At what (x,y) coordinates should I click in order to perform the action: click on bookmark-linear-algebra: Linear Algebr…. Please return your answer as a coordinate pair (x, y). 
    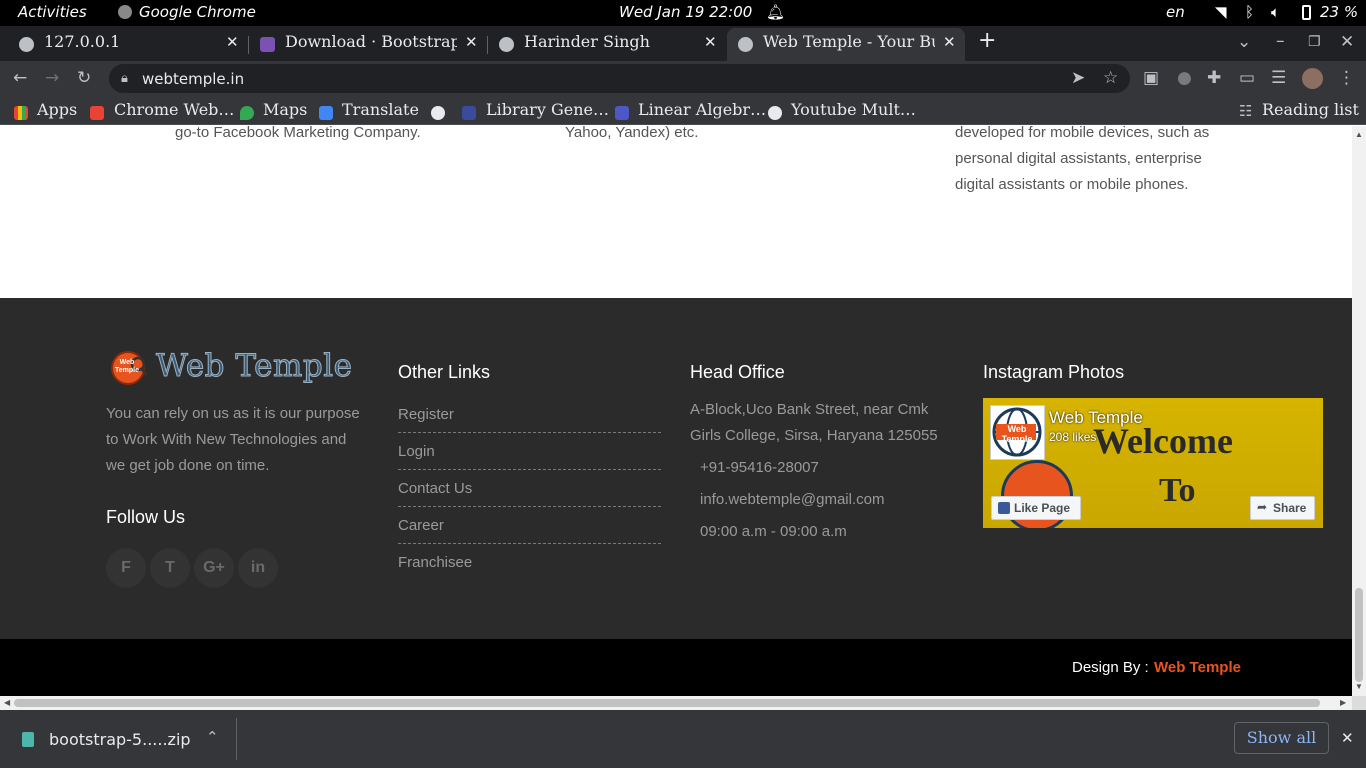
    Looking at the image, I should click on (702, 109).